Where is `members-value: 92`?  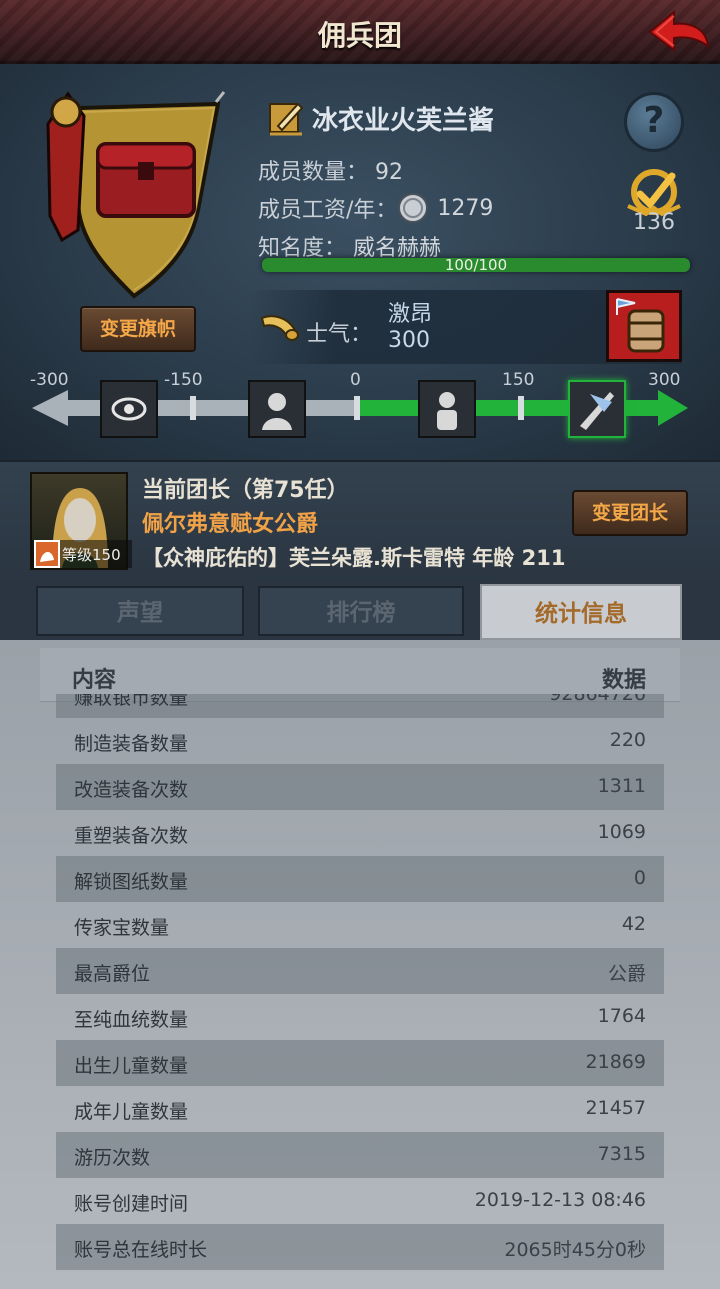 members-value: 92 is located at coordinates (389, 172).